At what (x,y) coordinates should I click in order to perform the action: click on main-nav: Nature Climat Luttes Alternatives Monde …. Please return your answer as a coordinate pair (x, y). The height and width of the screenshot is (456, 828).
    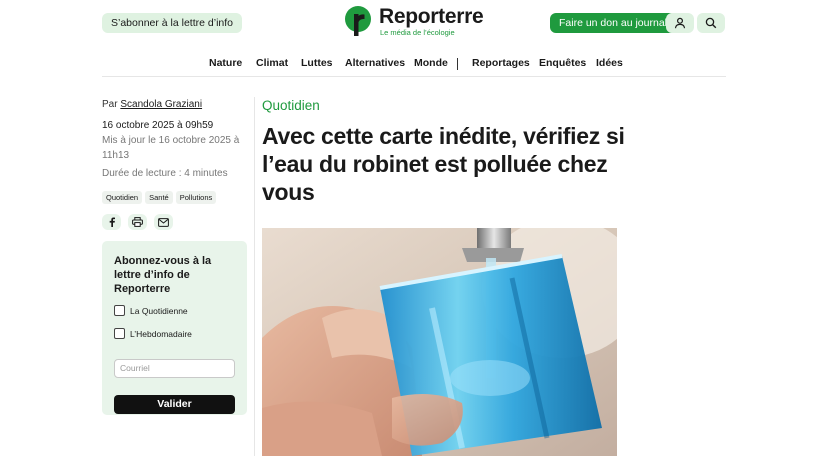
    Looking at the image, I should click on (414, 64).